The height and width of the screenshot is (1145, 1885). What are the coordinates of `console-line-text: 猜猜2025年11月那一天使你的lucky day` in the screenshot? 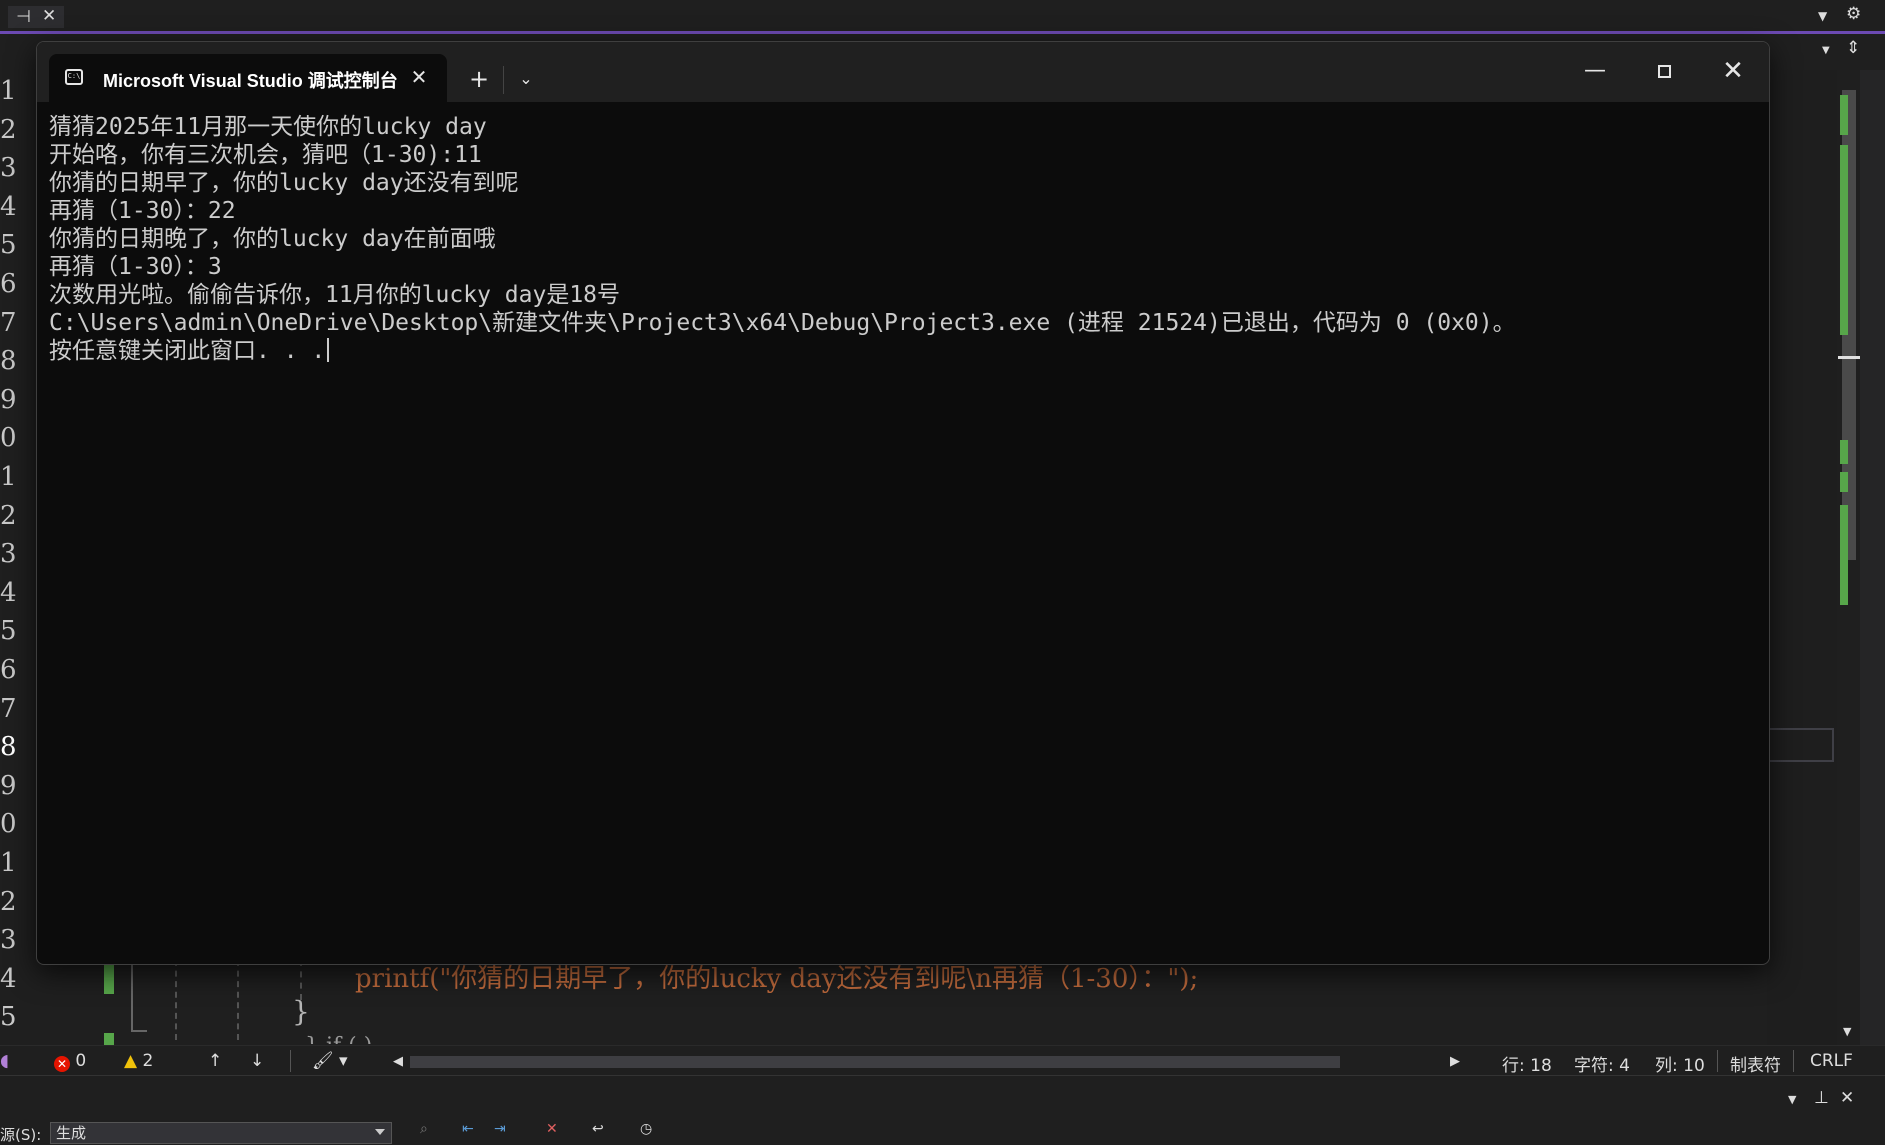 It's located at (268, 127).